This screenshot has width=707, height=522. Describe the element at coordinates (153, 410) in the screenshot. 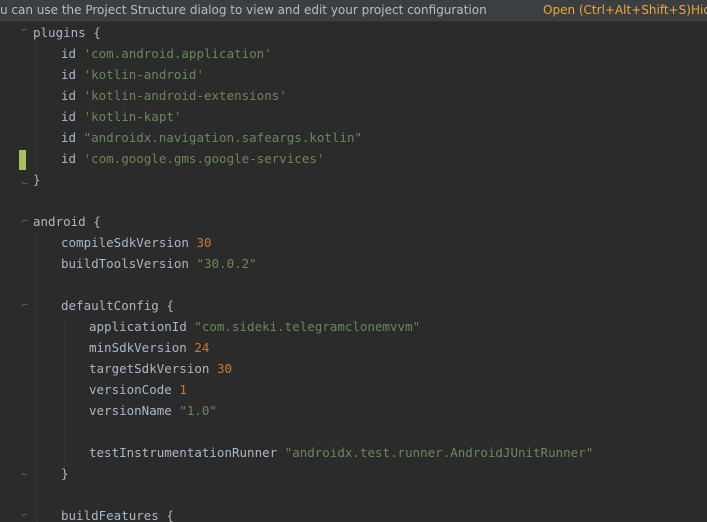

I see `code-line: versionName "1.0"` at that location.